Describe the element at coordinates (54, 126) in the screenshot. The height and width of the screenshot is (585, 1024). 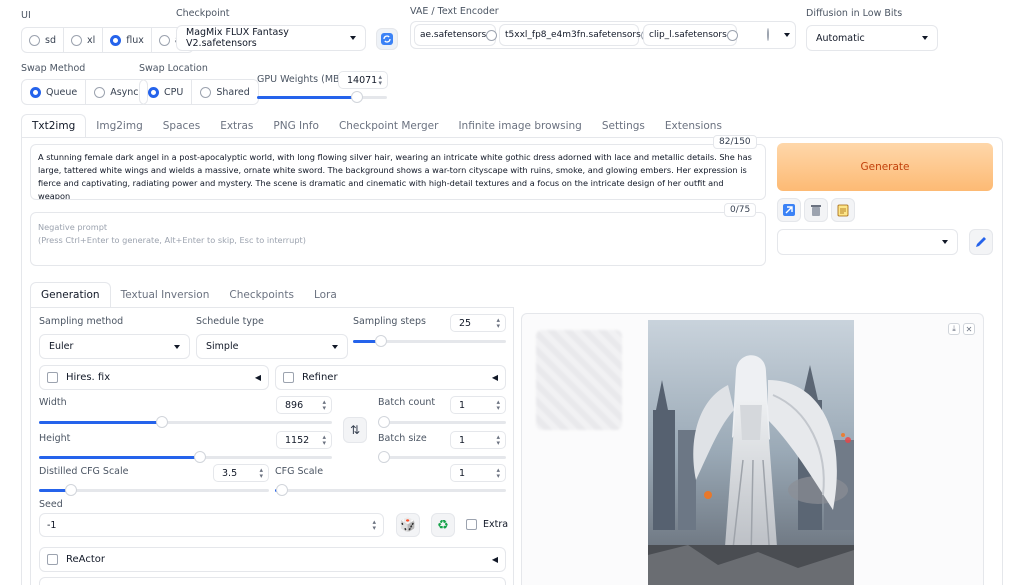
I see `tab-txt2img: Txt2img` at that location.